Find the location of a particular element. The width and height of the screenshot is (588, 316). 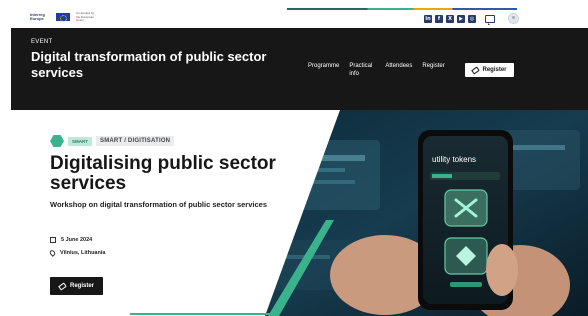

bottom-accent-line is located at coordinates (201, 314).